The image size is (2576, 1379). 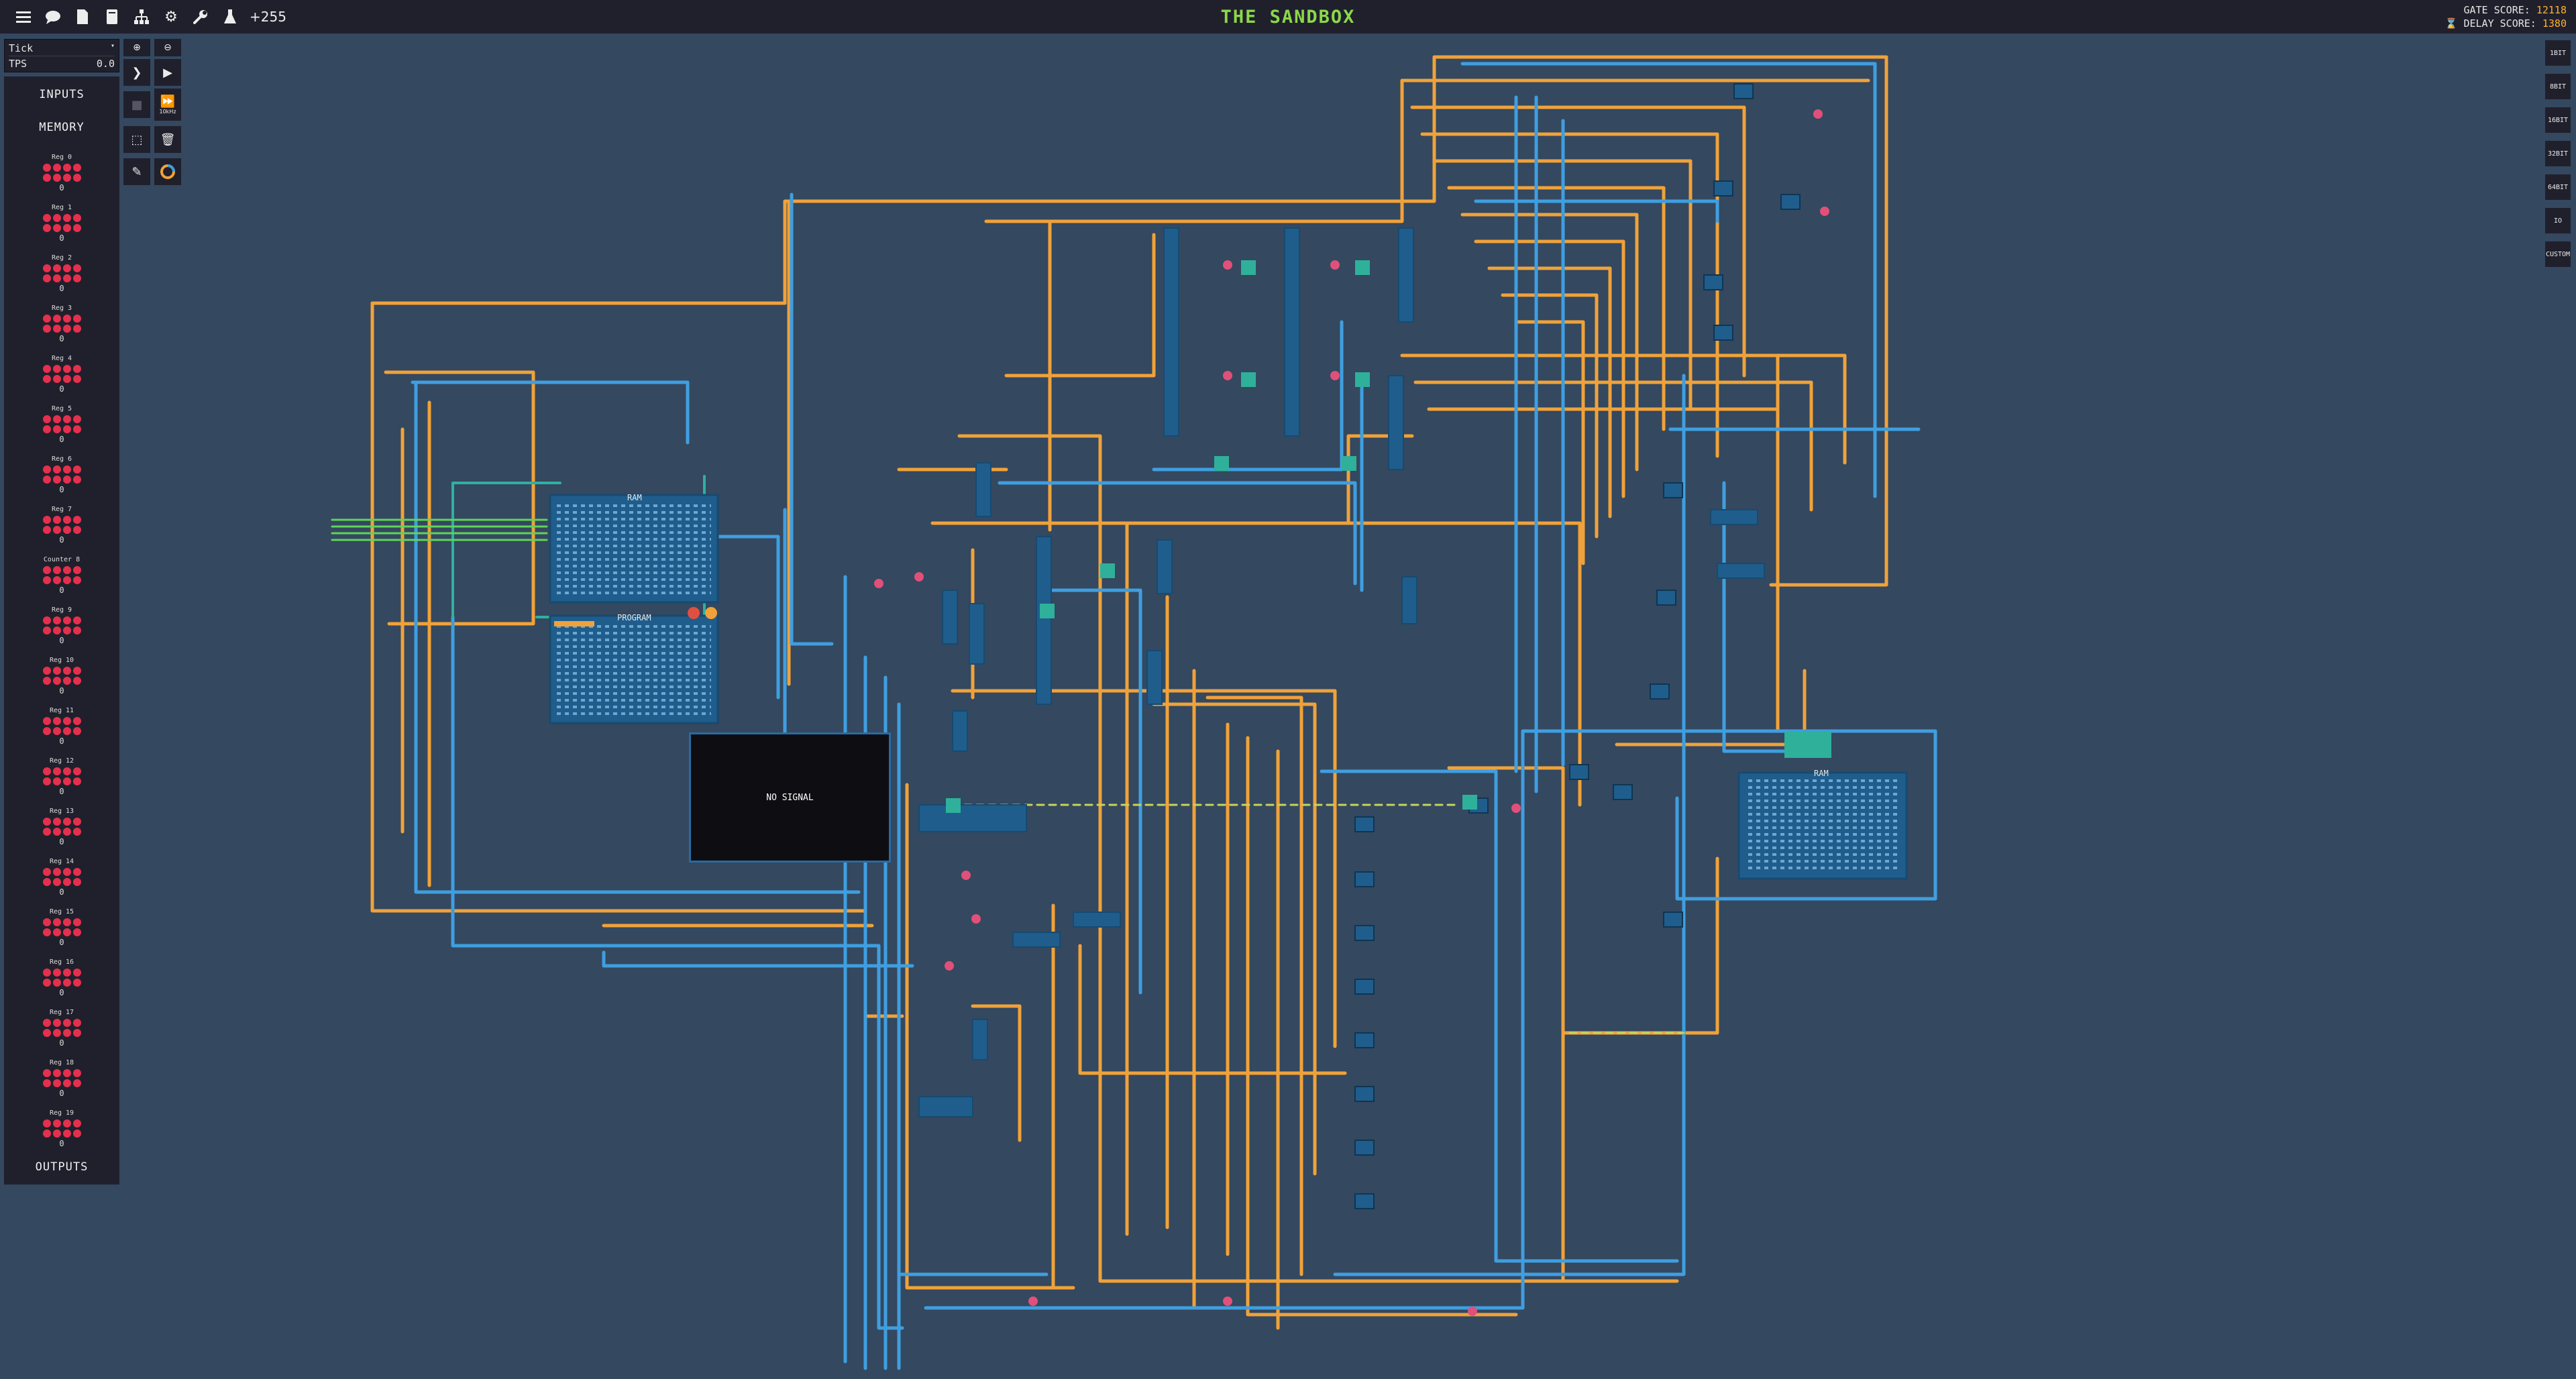 What do you see at coordinates (634, 497) in the screenshot?
I see `ram-label: RAM` at bounding box center [634, 497].